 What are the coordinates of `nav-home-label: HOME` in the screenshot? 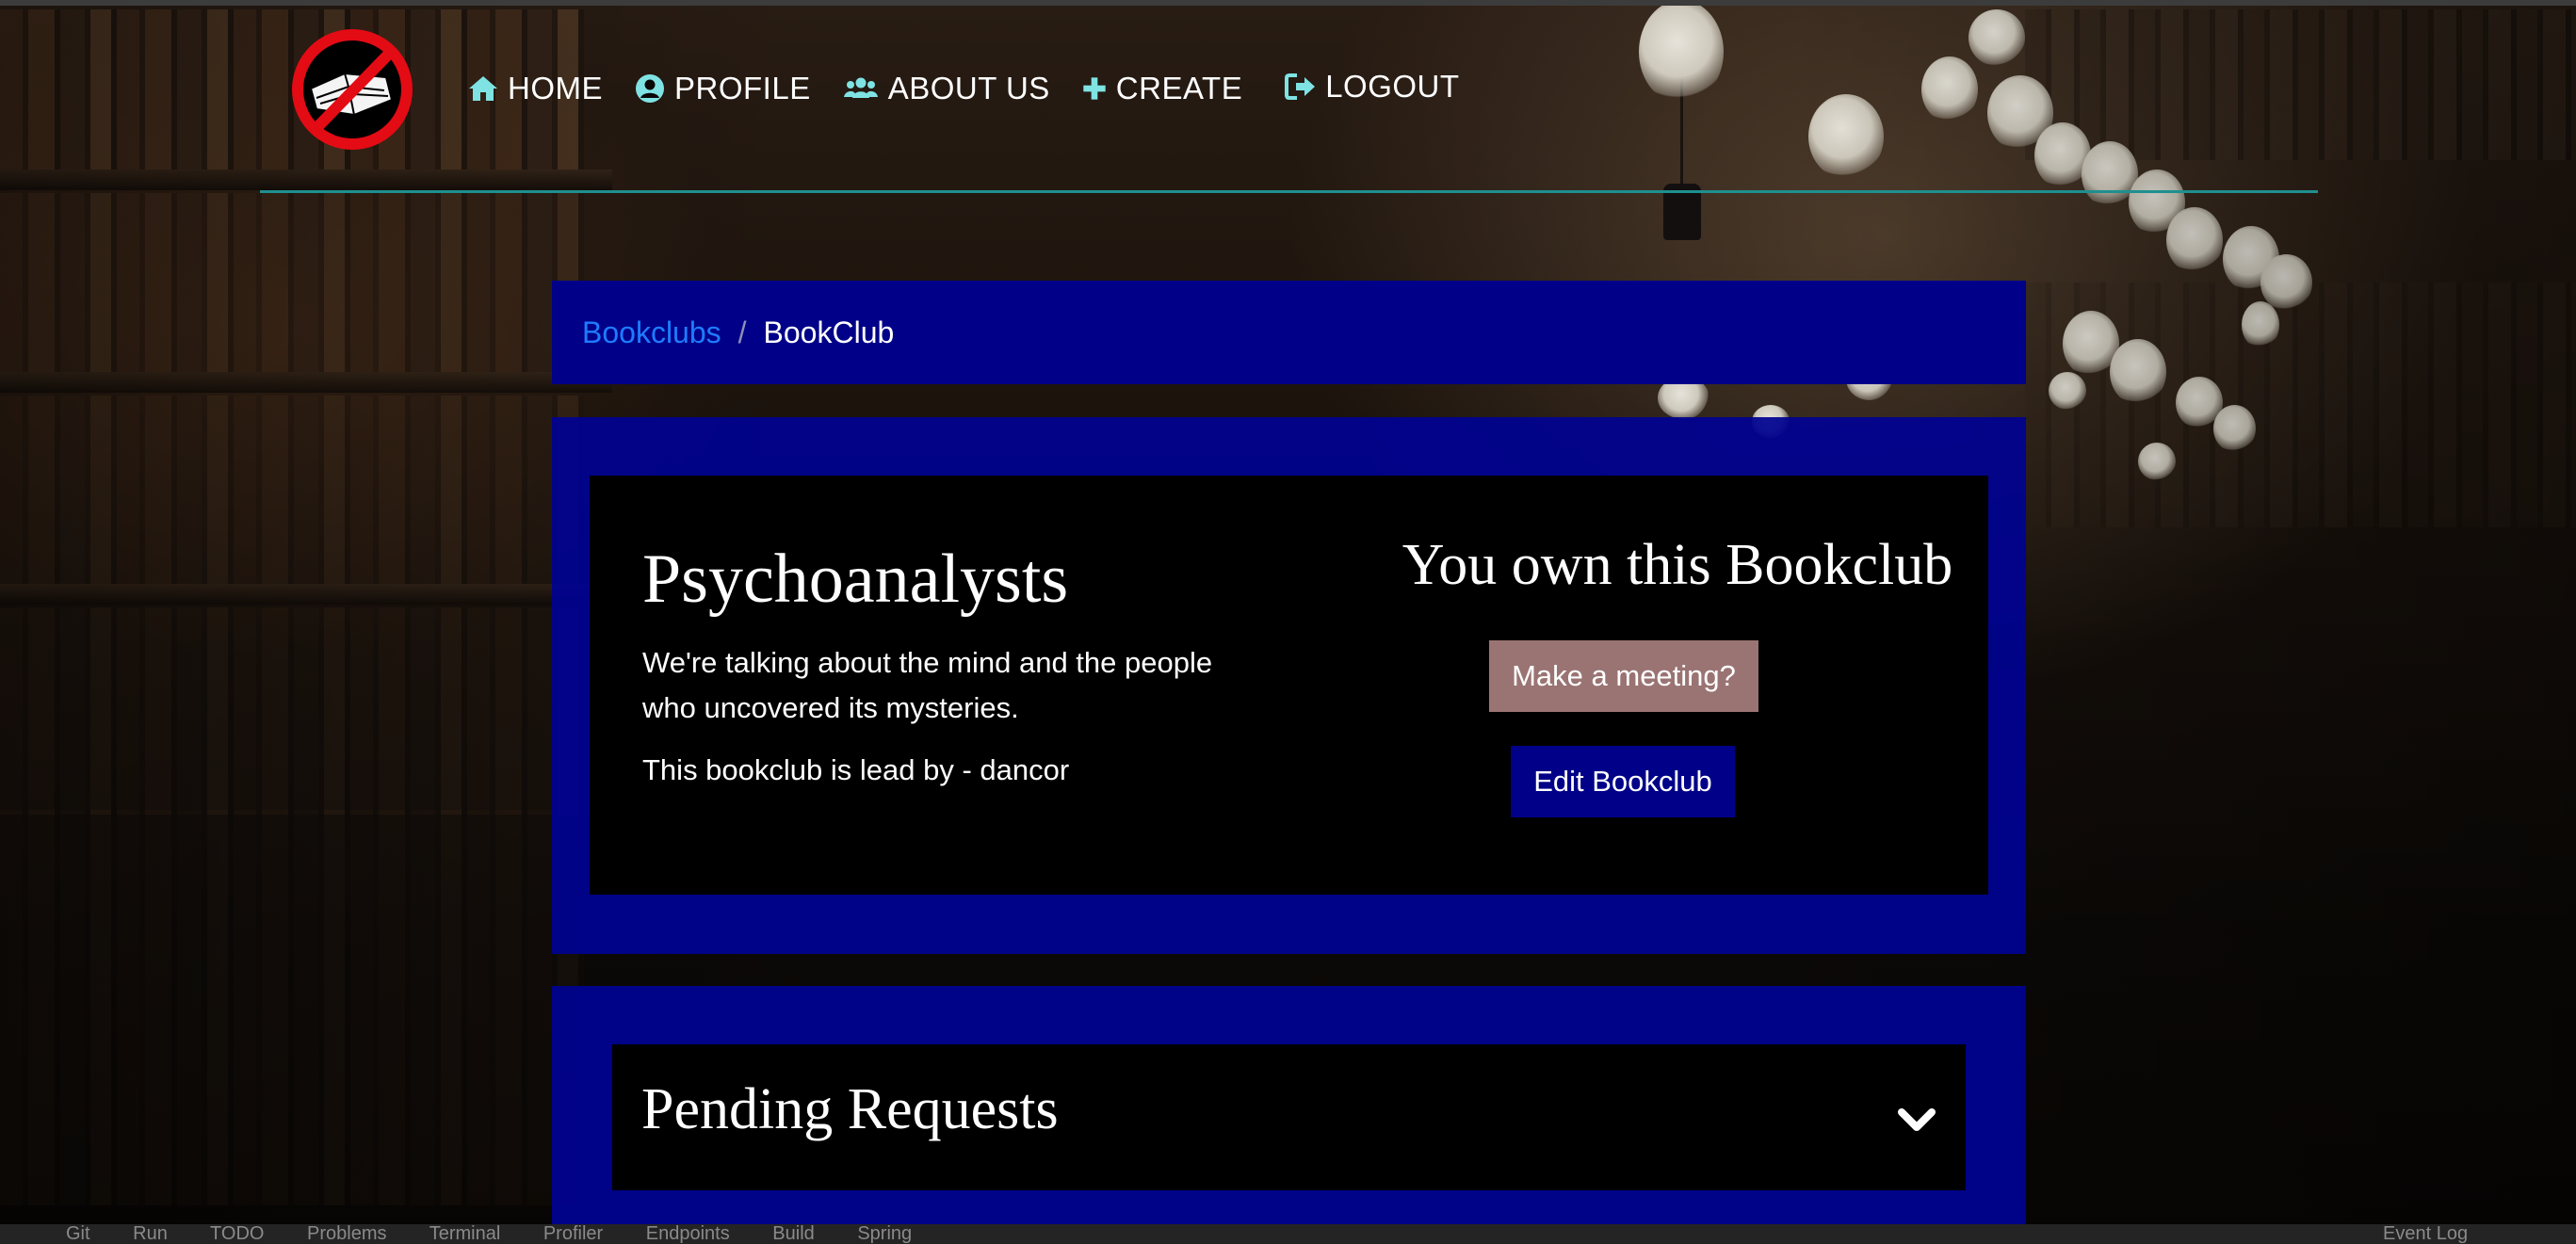 It's located at (555, 88).